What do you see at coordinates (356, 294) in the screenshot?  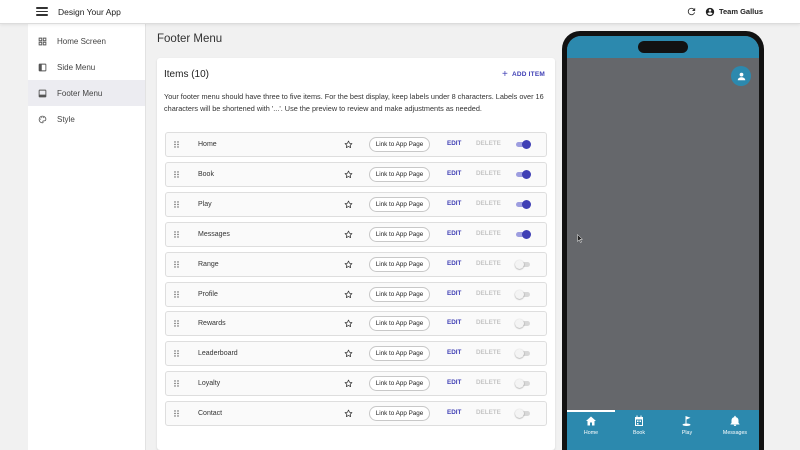 I see `footer-item-row: Profile Link to App Page EDIT DELETE` at bounding box center [356, 294].